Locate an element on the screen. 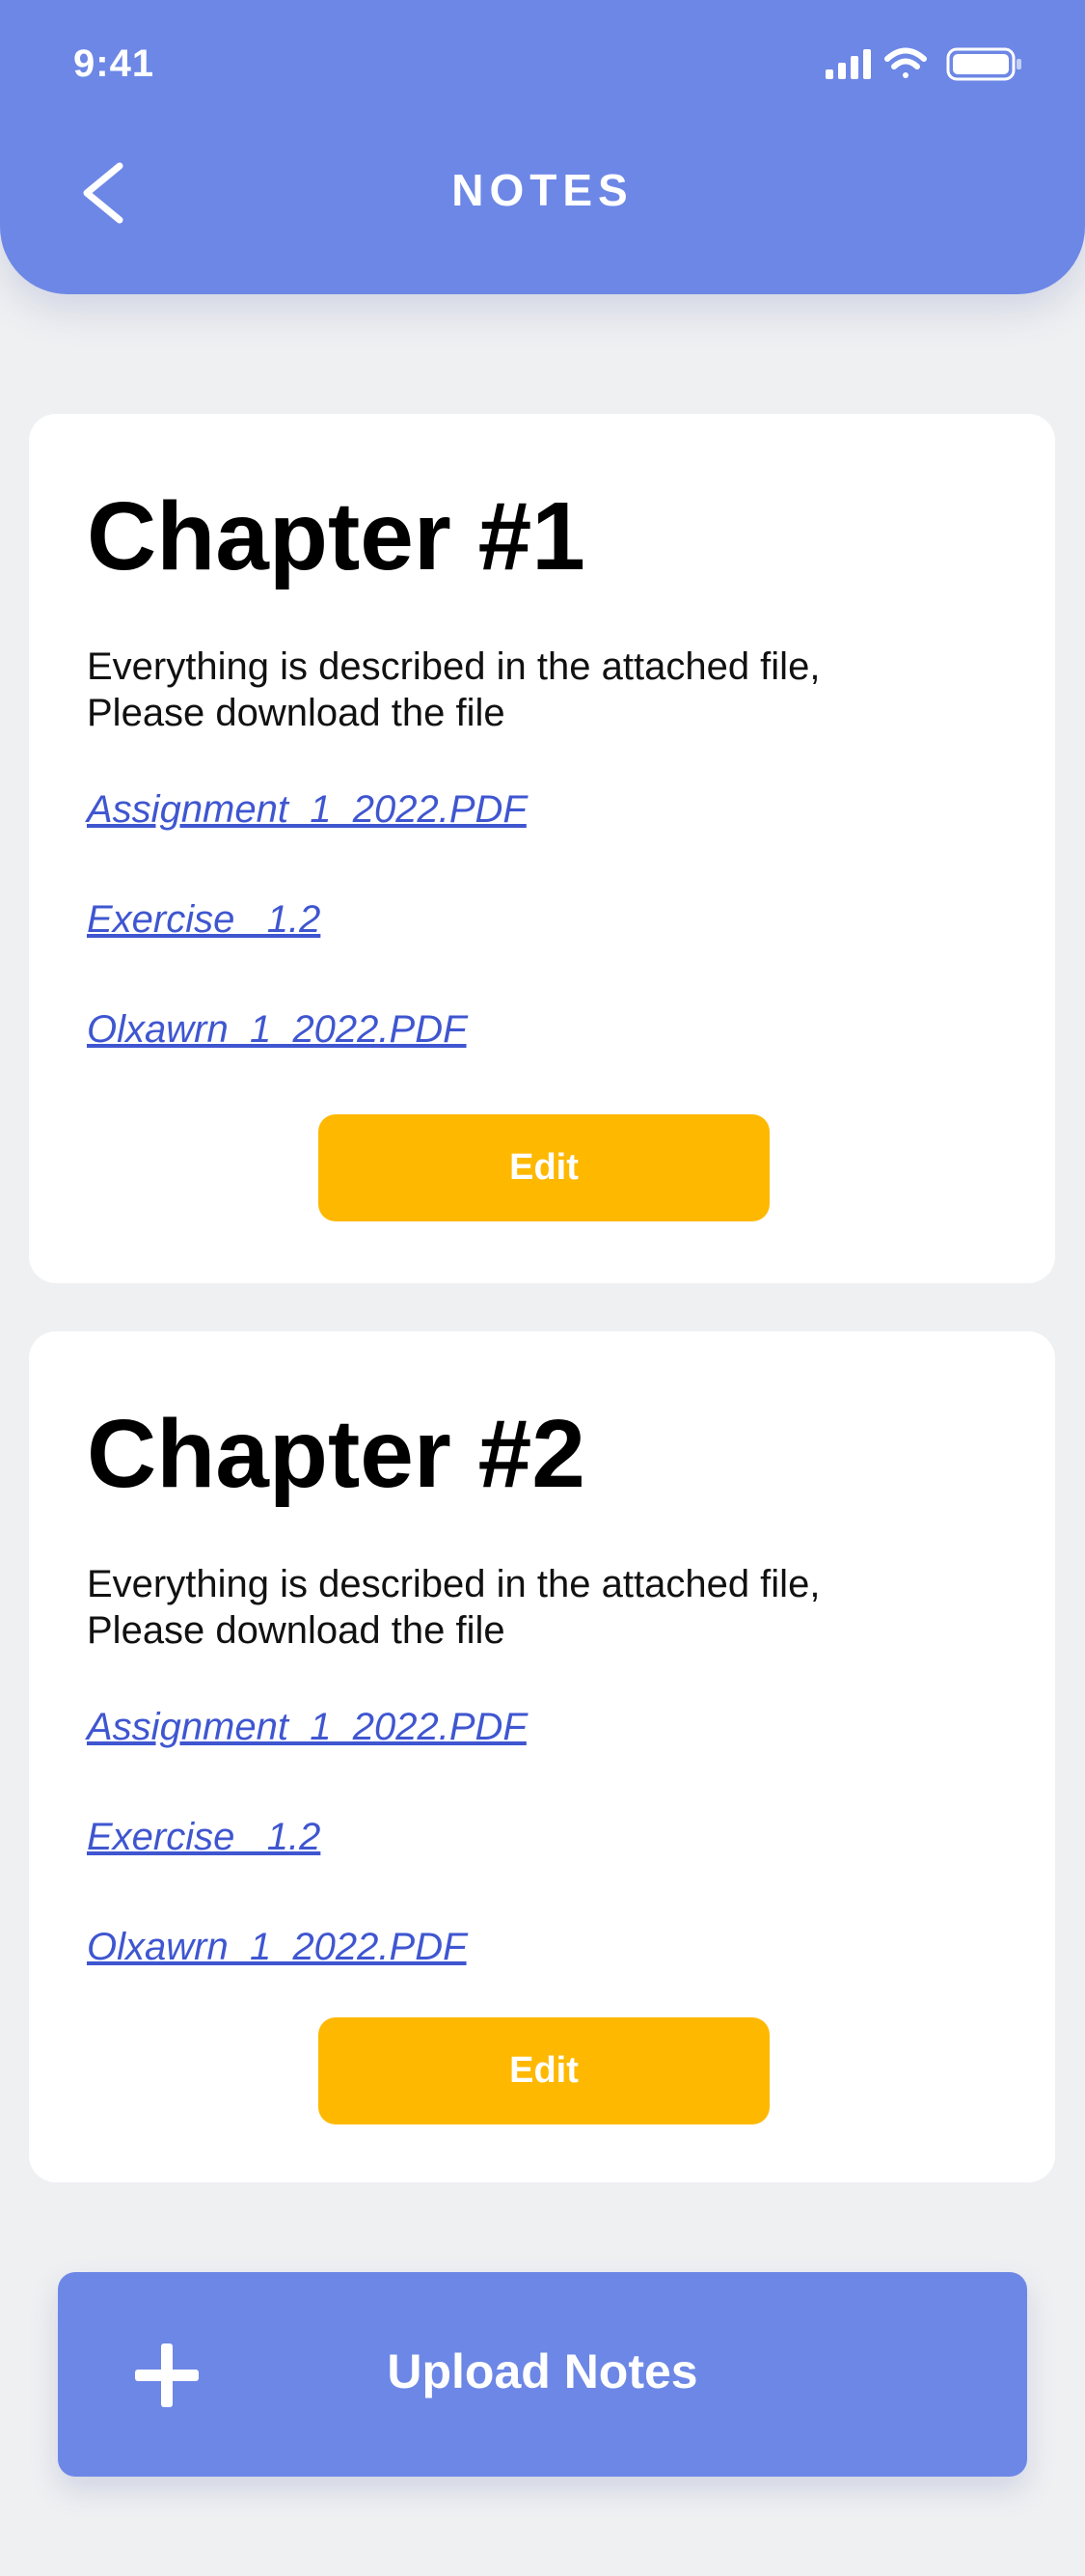  upload-notes-label: Upload Notes is located at coordinates (542, 2371).